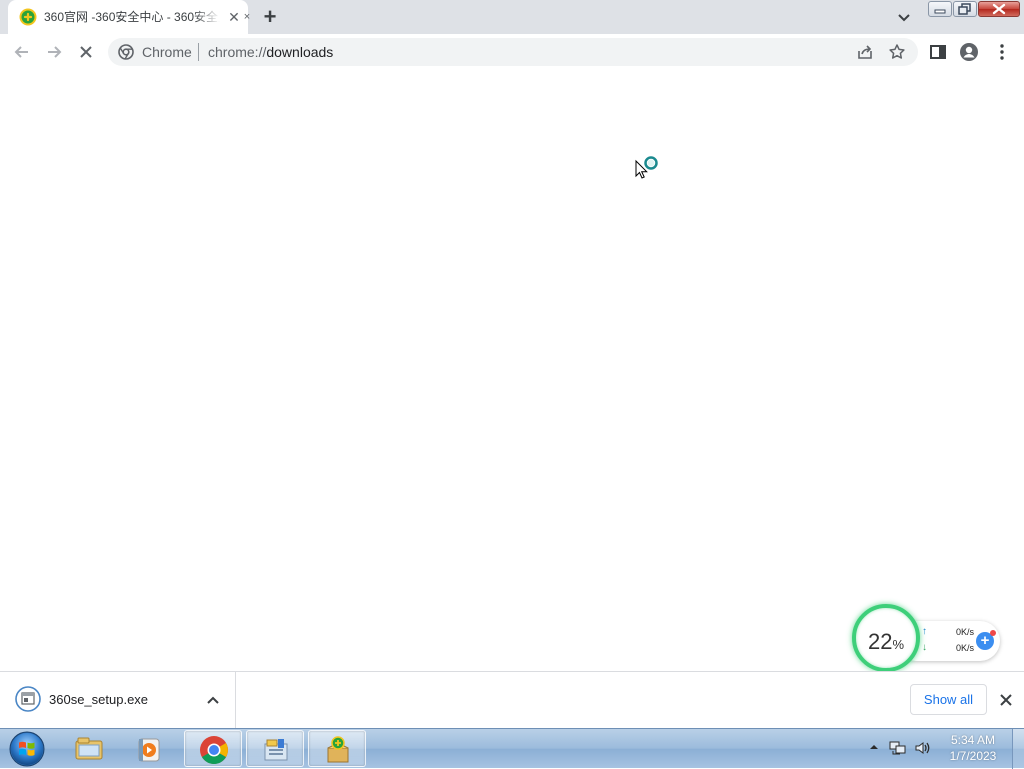 The image size is (1024, 769). I want to click on taskbar-chrome-button, so click(213, 748).